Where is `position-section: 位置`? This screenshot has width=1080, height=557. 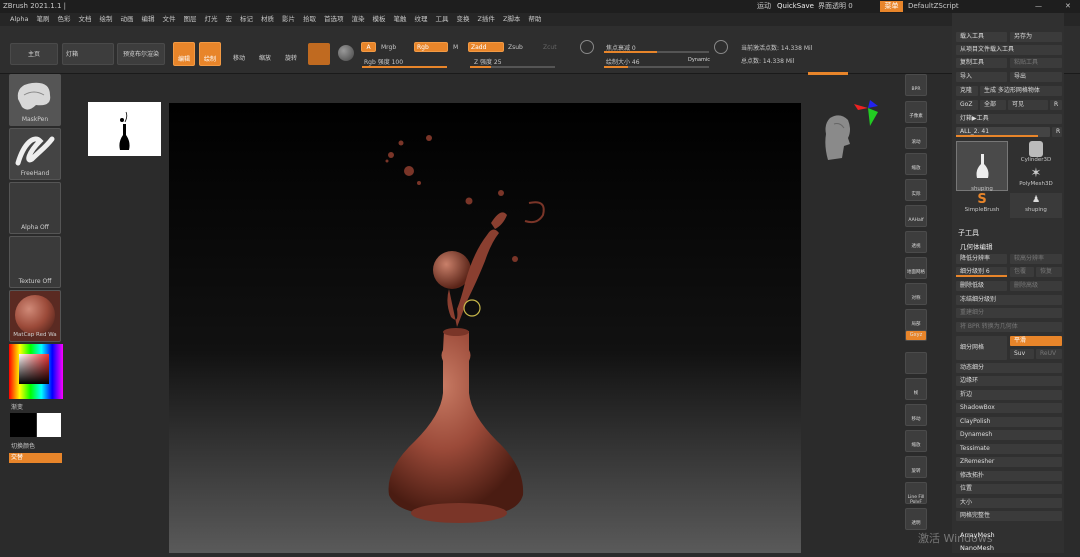 position-section: 位置 is located at coordinates (1009, 489).